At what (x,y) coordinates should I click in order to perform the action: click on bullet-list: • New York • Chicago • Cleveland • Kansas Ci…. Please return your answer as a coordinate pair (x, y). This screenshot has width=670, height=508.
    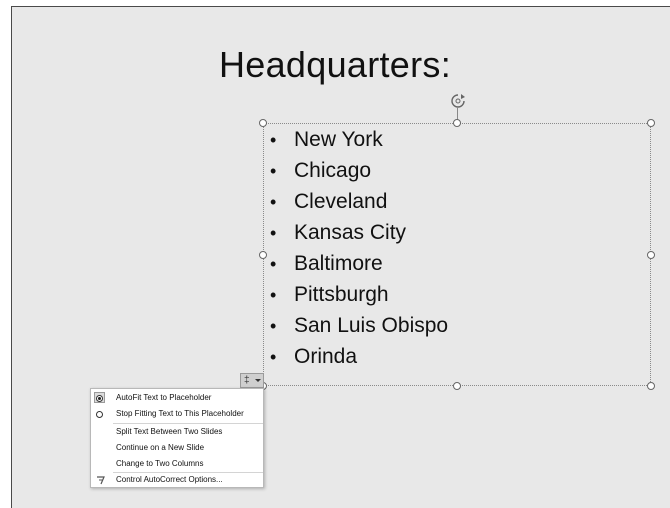
    Looking at the image, I should click on (359, 248).